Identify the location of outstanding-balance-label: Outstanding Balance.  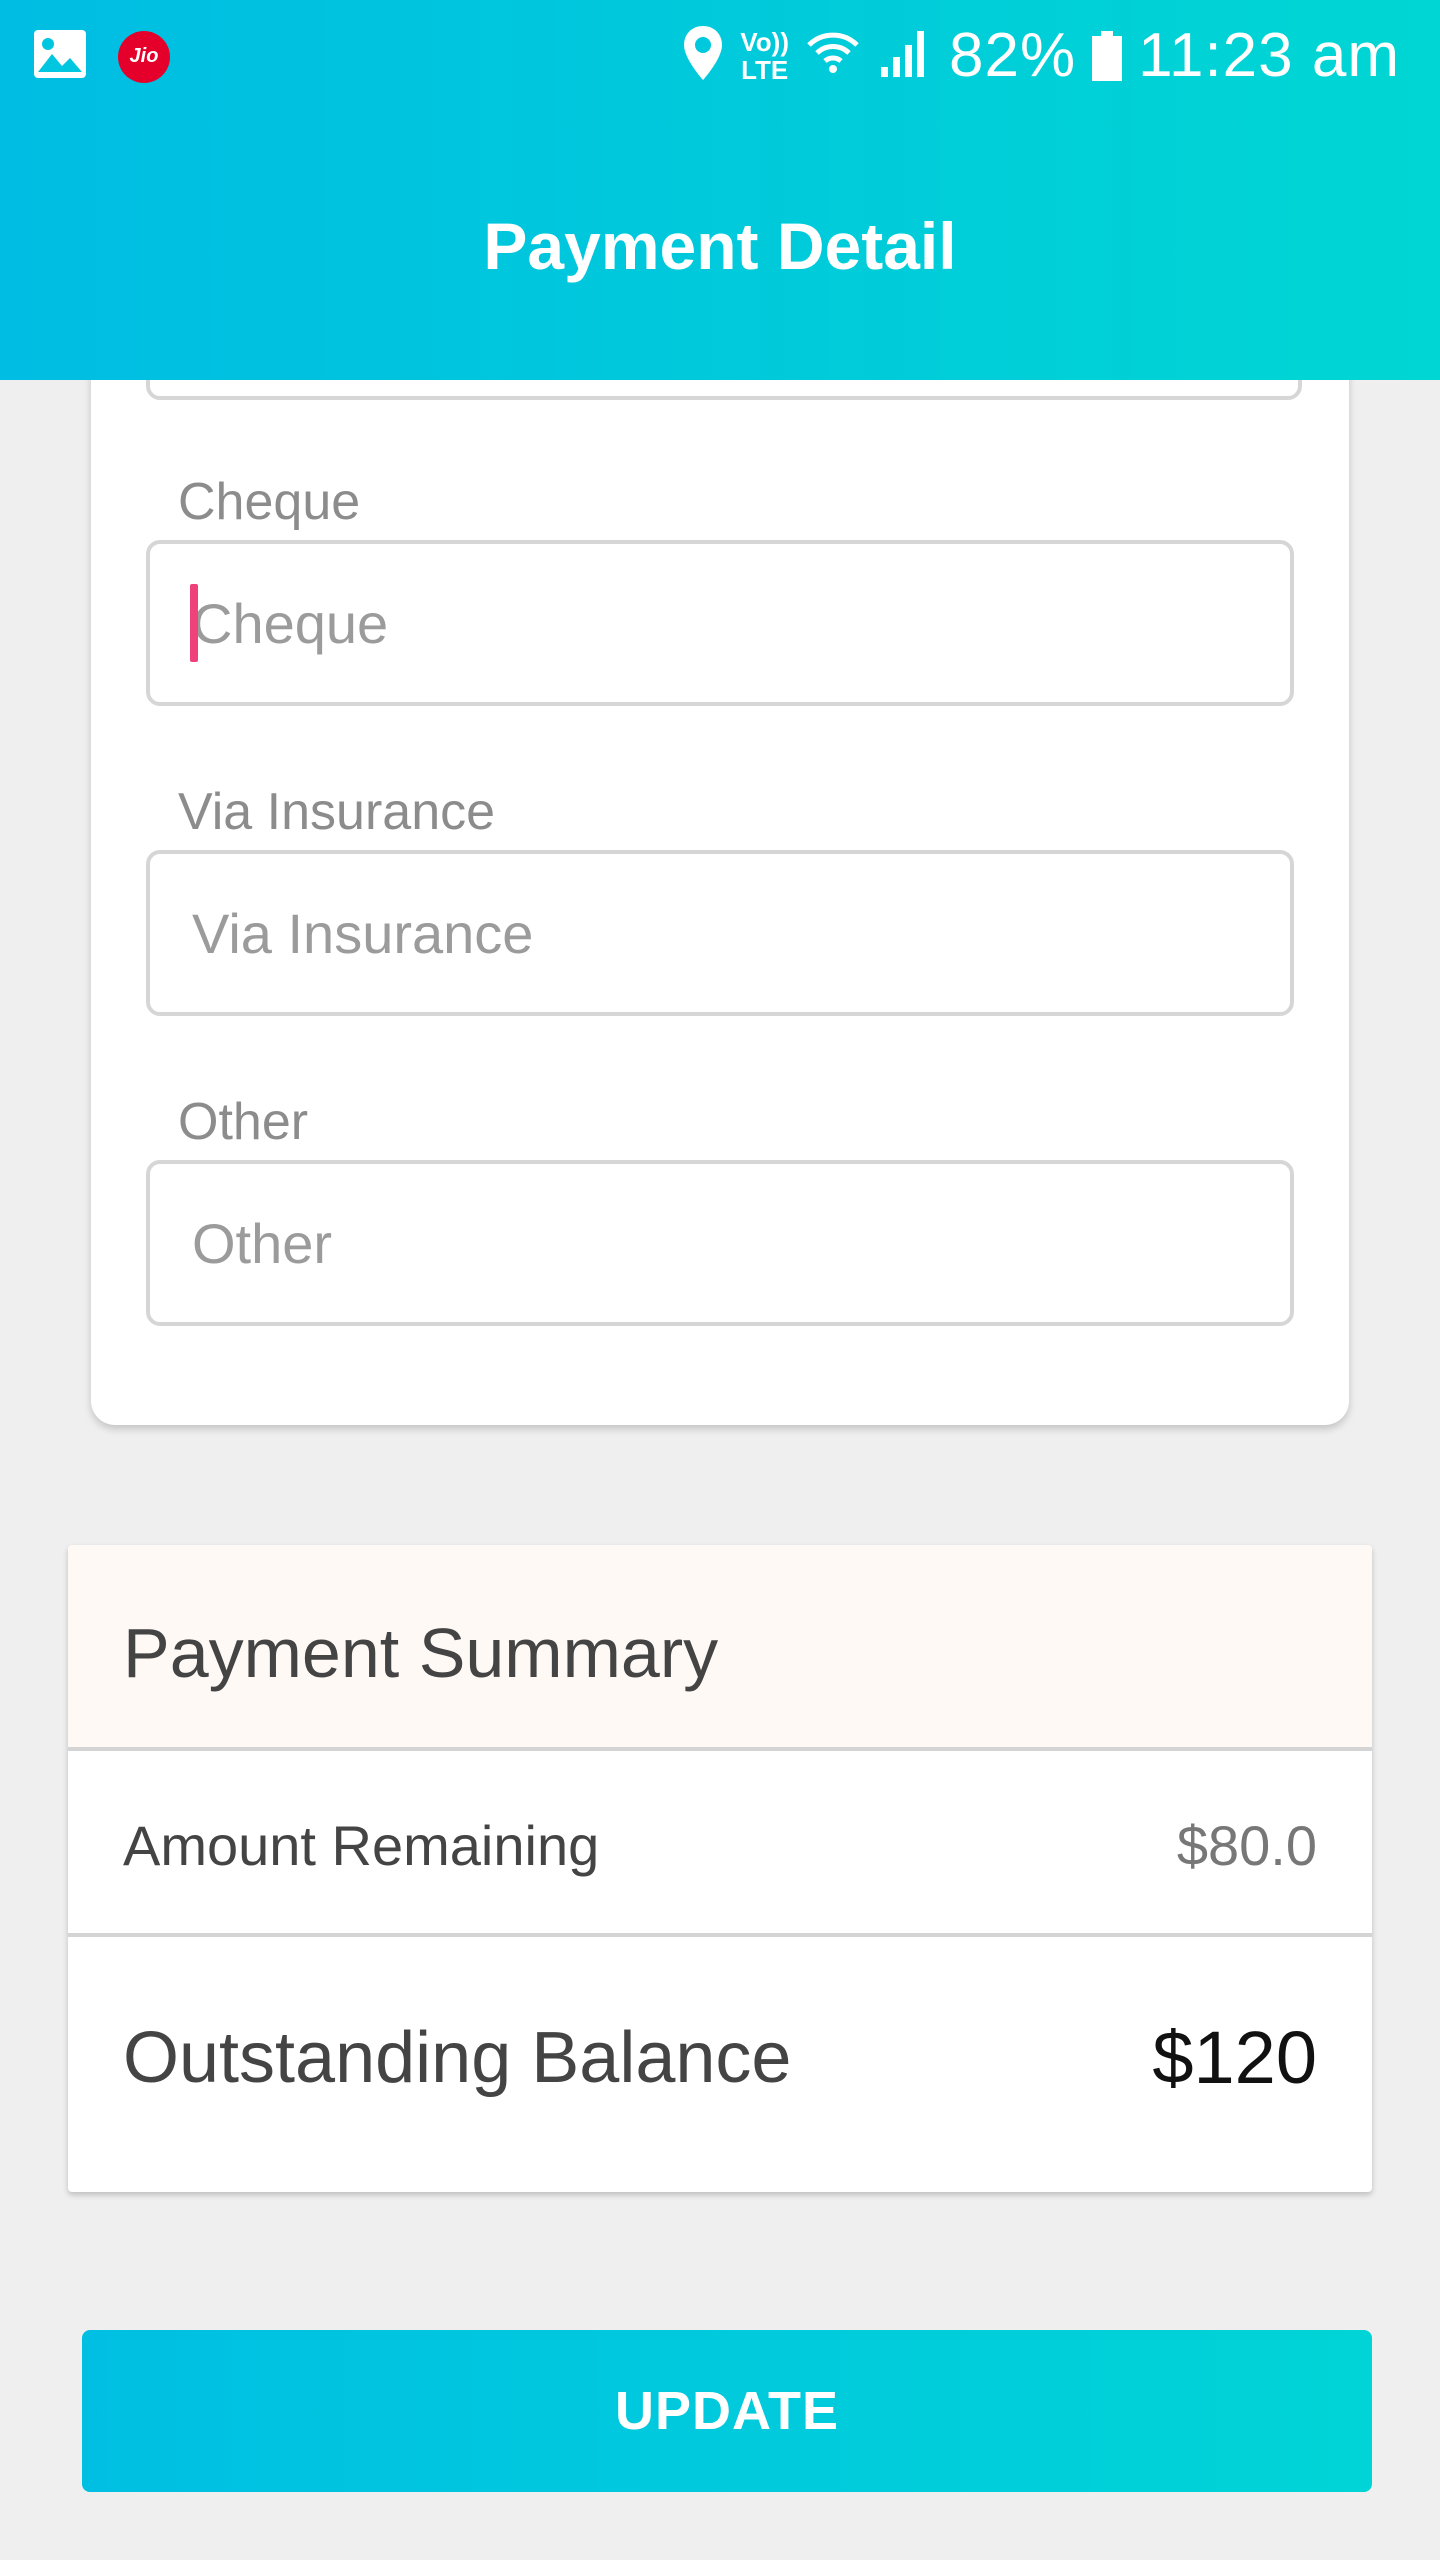
(457, 2058).